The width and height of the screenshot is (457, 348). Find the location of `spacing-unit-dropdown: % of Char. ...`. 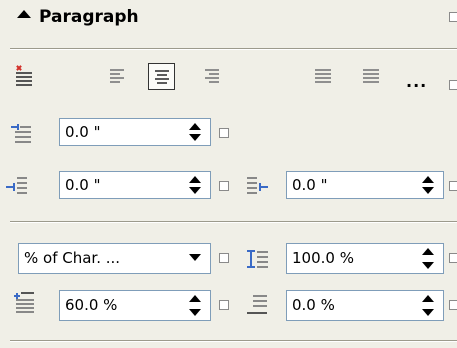

spacing-unit-dropdown: % of Char. ... is located at coordinates (114, 258).